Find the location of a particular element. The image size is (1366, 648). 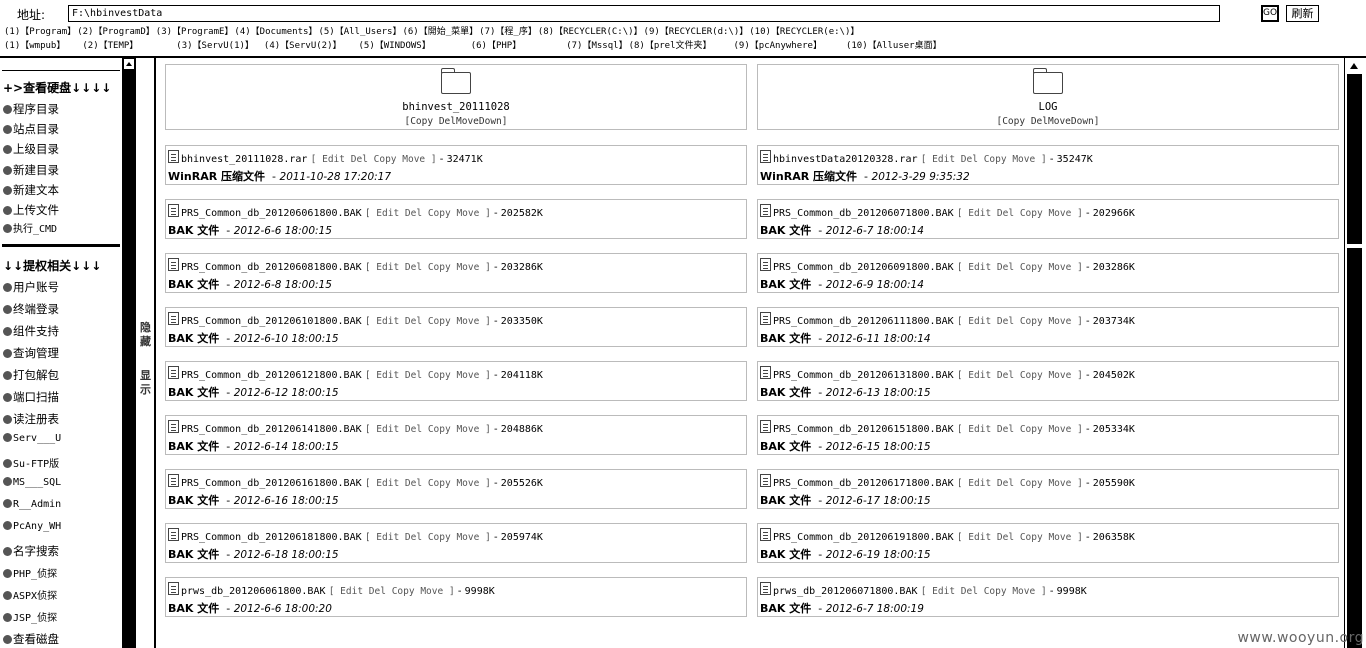

file-name: PRS_Common_db_201206171800.BAK is located at coordinates (863, 483).